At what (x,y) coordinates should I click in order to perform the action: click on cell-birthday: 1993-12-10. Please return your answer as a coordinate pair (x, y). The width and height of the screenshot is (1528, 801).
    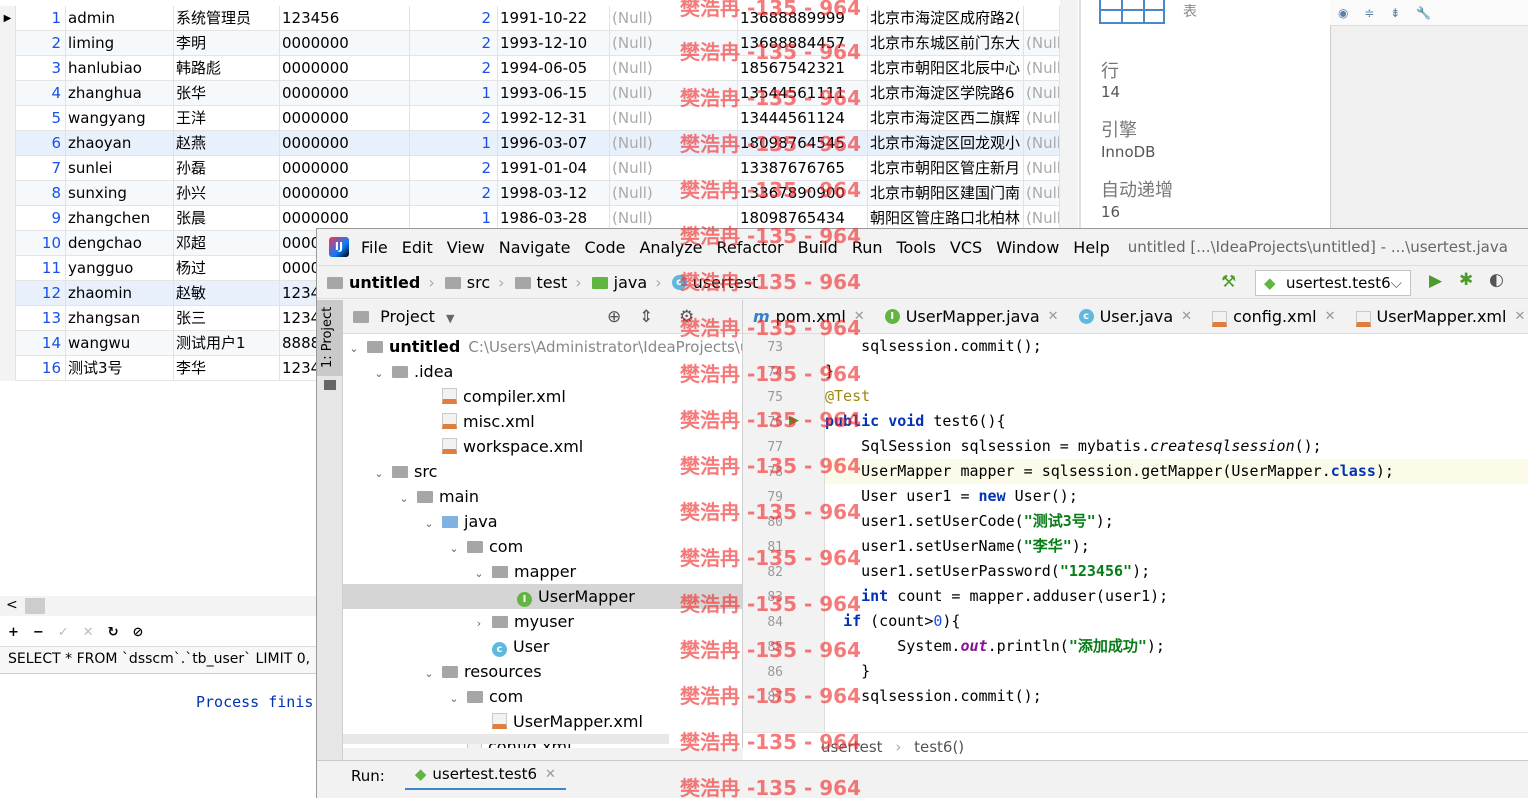
    Looking at the image, I should click on (554, 43).